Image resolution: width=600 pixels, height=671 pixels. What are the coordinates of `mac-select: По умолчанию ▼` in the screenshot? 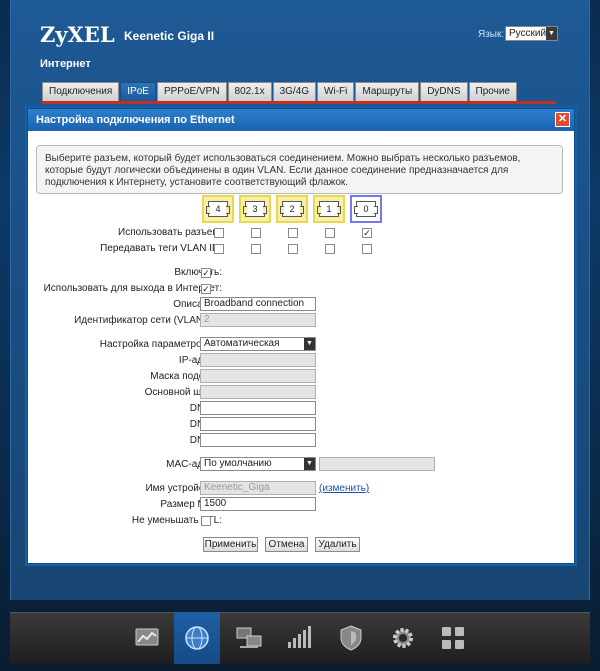 It's located at (258, 464).